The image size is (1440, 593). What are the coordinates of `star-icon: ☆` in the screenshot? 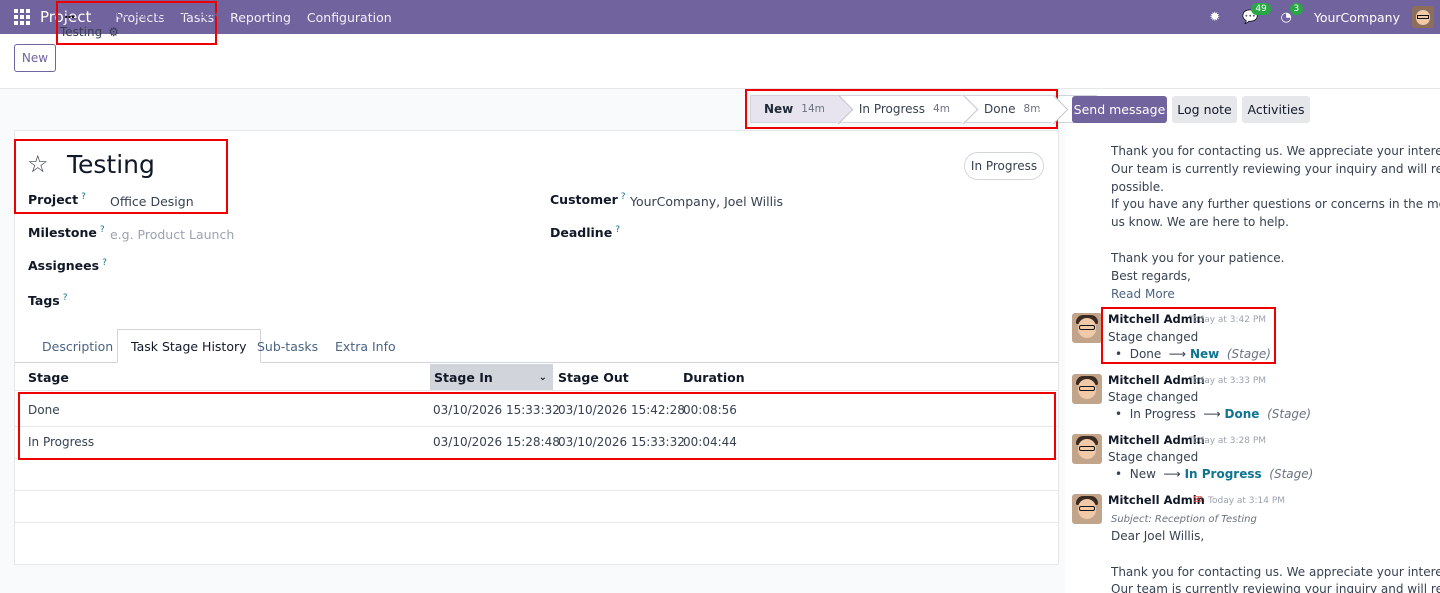 It's located at (38, 164).